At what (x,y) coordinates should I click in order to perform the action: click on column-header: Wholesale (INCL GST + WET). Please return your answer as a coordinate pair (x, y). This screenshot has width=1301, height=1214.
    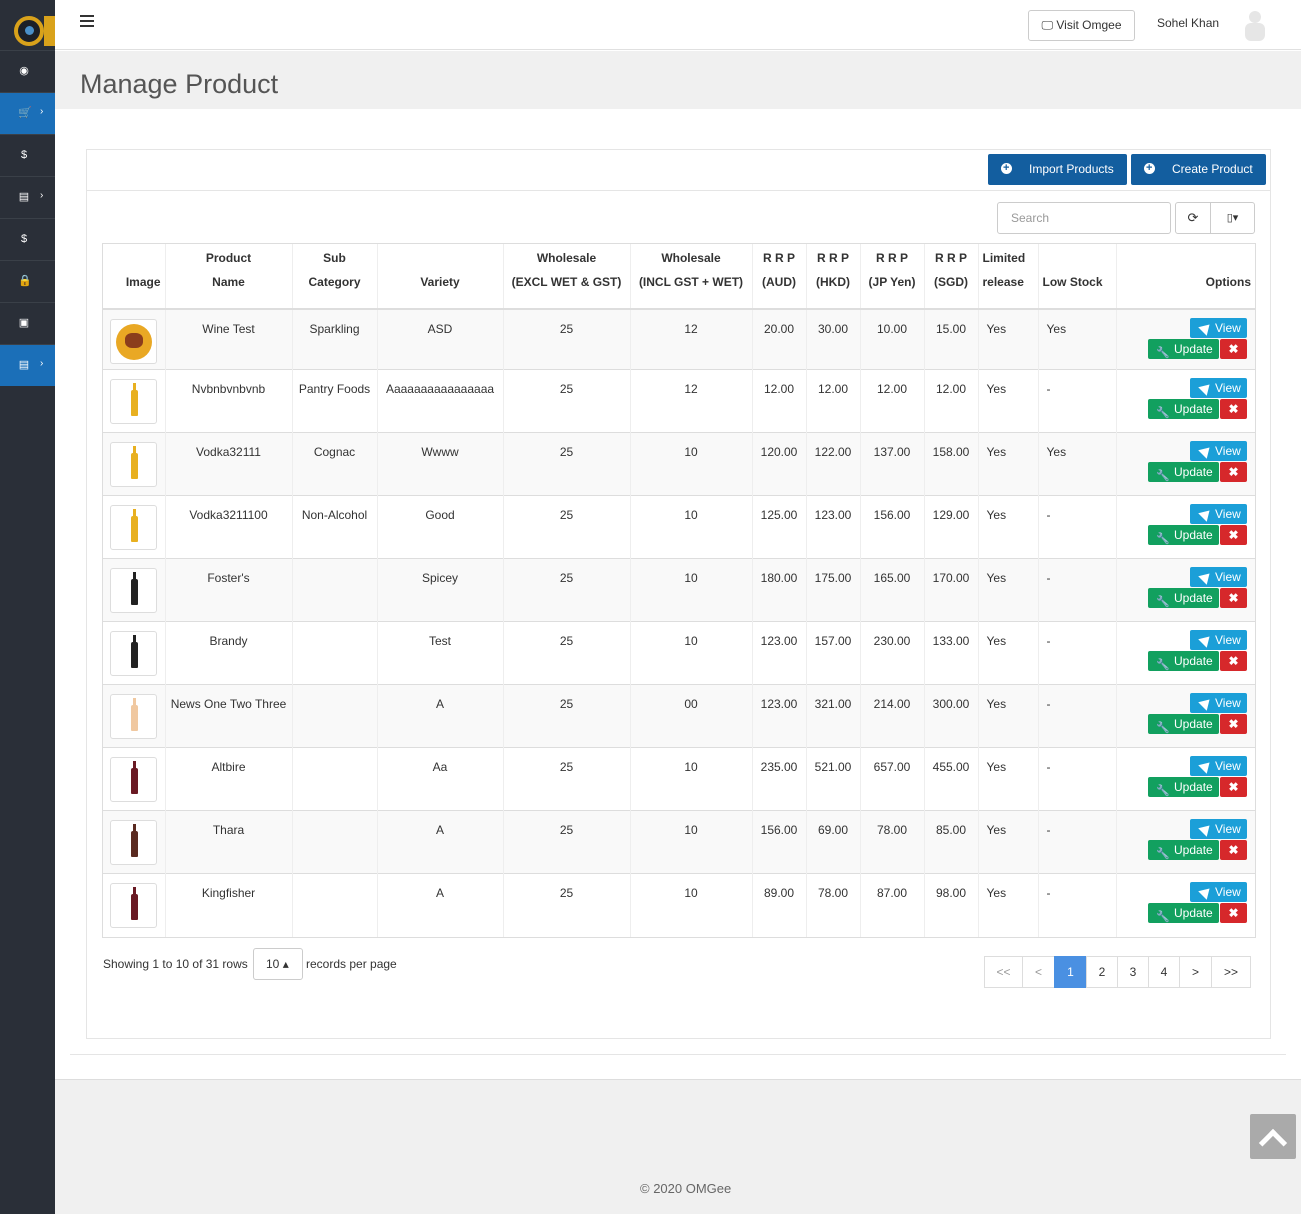
    Looking at the image, I should click on (691, 277).